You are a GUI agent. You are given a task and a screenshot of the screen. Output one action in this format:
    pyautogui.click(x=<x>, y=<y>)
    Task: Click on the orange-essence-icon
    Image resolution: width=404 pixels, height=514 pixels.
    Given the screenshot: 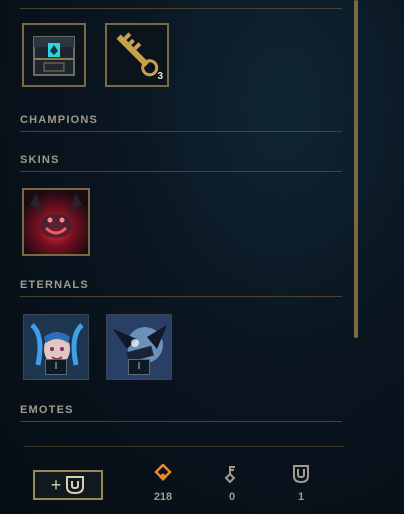 What is the action you would take?
    pyautogui.click(x=163, y=472)
    